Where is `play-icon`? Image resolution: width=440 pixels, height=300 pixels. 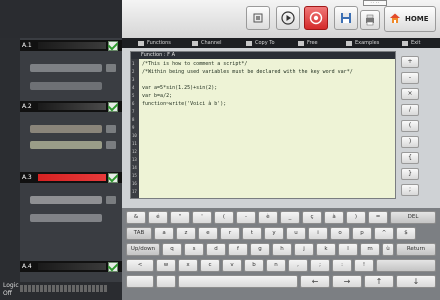 play-icon is located at coordinates (288, 18).